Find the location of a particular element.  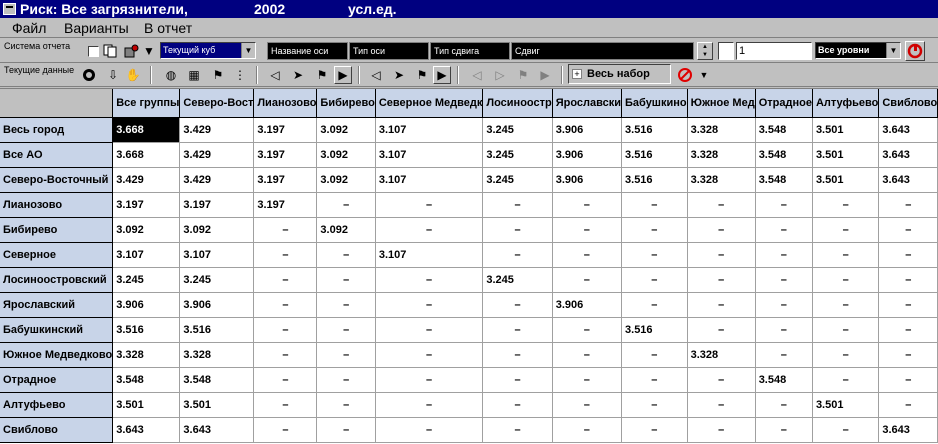

row-header: Все АО is located at coordinates (57, 155).